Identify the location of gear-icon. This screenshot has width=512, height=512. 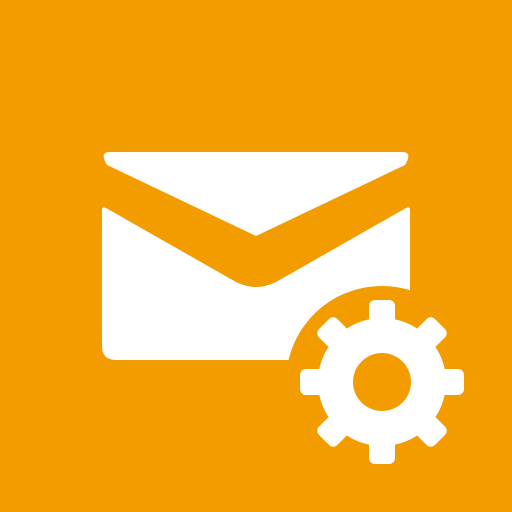
(382, 382).